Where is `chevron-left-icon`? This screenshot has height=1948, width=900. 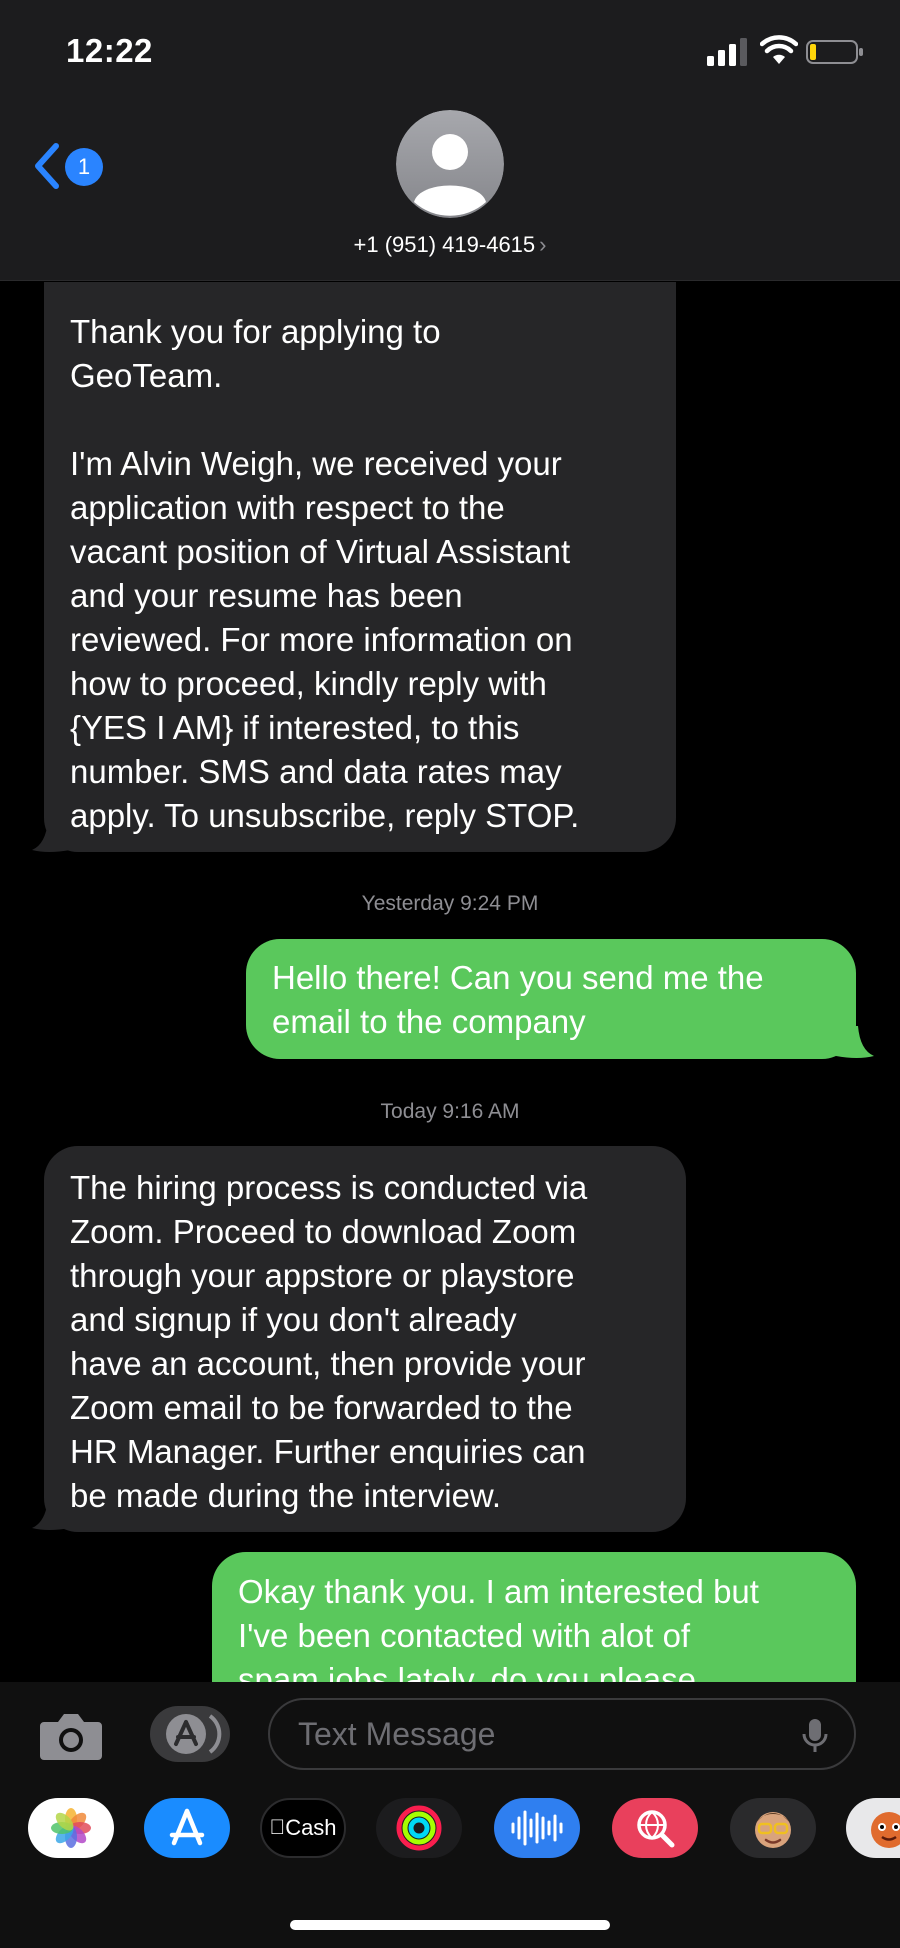
chevron-left-icon is located at coordinates (47, 166).